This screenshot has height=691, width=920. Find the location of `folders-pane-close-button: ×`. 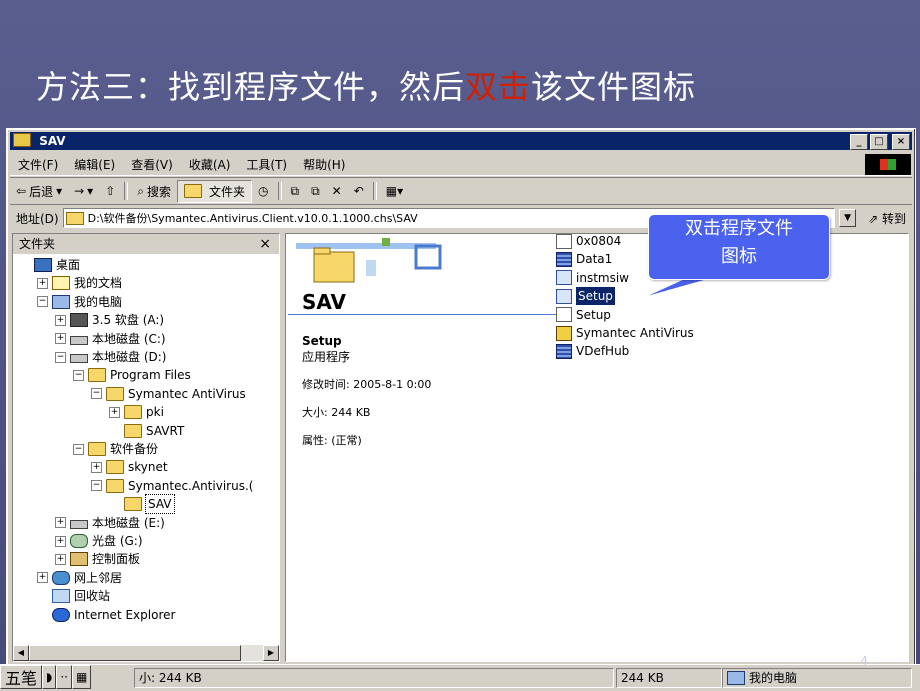

folders-pane-close-button: × is located at coordinates (265, 244).